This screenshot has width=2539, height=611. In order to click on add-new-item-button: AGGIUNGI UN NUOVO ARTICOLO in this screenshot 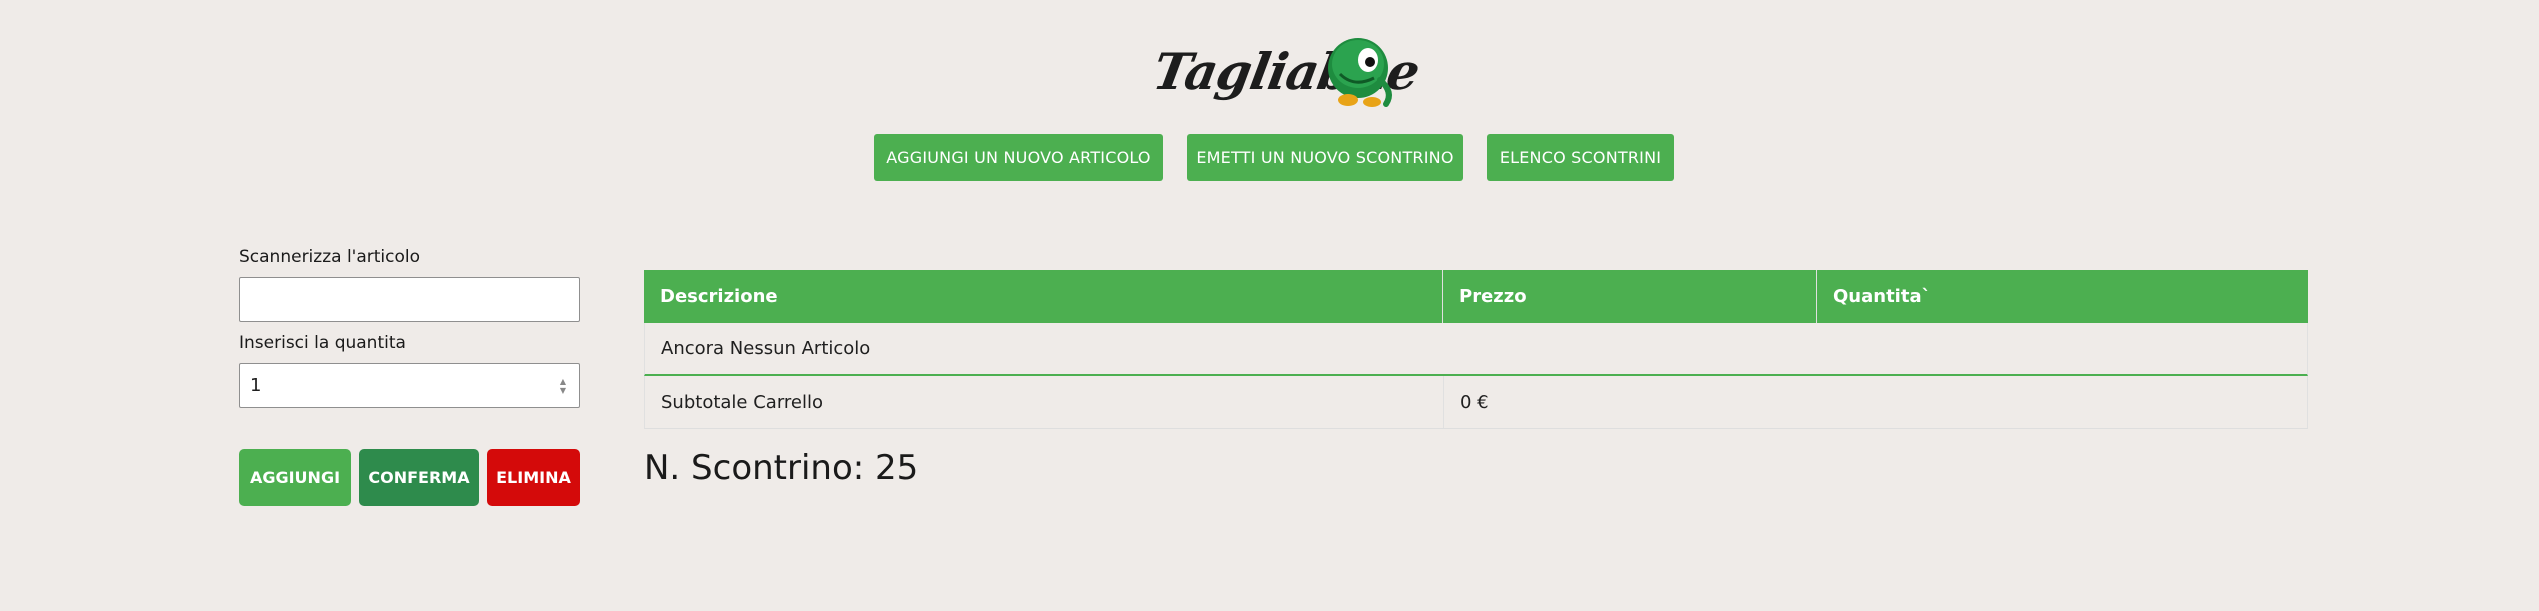, I will do `click(1018, 157)`.